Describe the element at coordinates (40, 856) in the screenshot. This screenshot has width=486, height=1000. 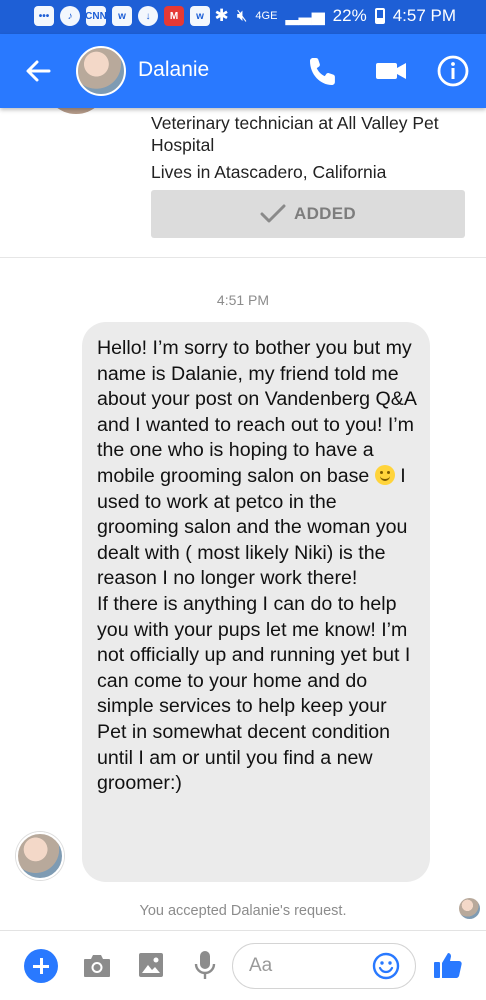
I see `sender-avatar` at that location.